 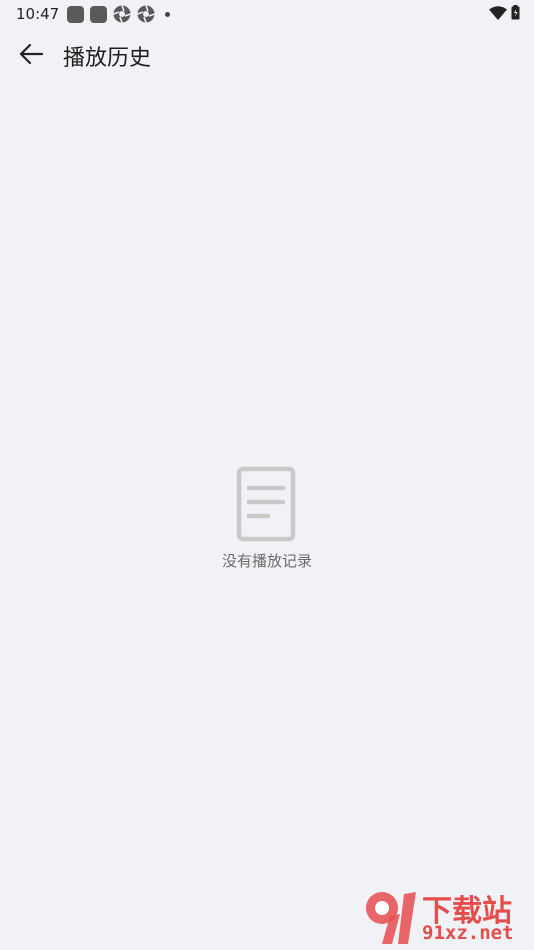 What do you see at coordinates (468, 933) in the screenshot?
I see `watermark-url: 91xz.net` at bounding box center [468, 933].